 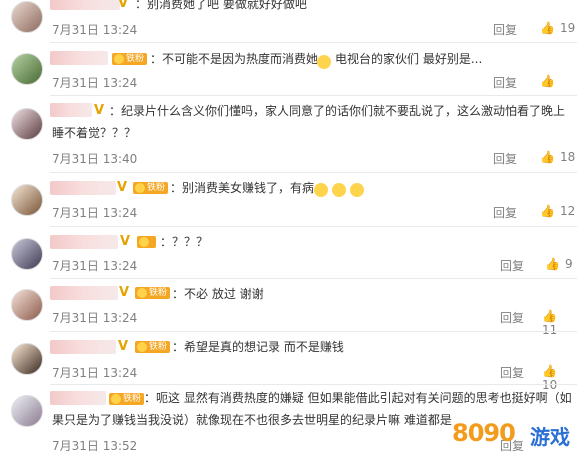 What do you see at coordinates (288, 20) in the screenshot?
I see `comment-row: V ：别消费她了吧 要做就好好做吧 7月31日 13:24 回复 👍 19` at bounding box center [288, 20].